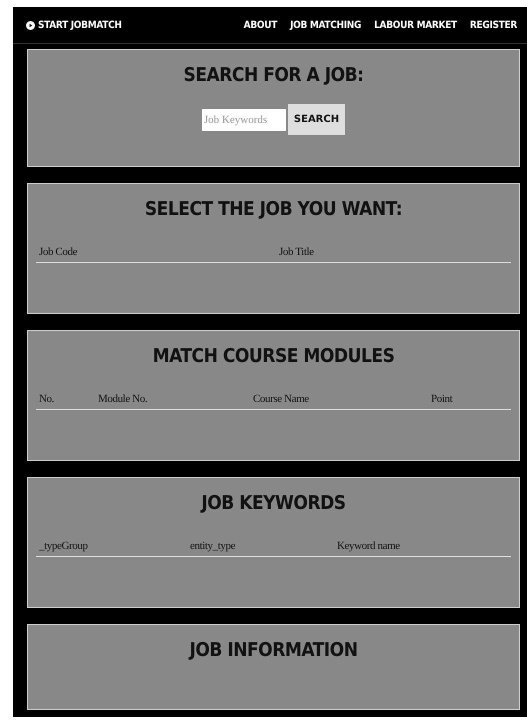 The height and width of the screenshot is (720, 527). What do you see at coordinates (297, 252) in the screenshot?
I see `column-header: Job Title` at bounding box center [297, 252].